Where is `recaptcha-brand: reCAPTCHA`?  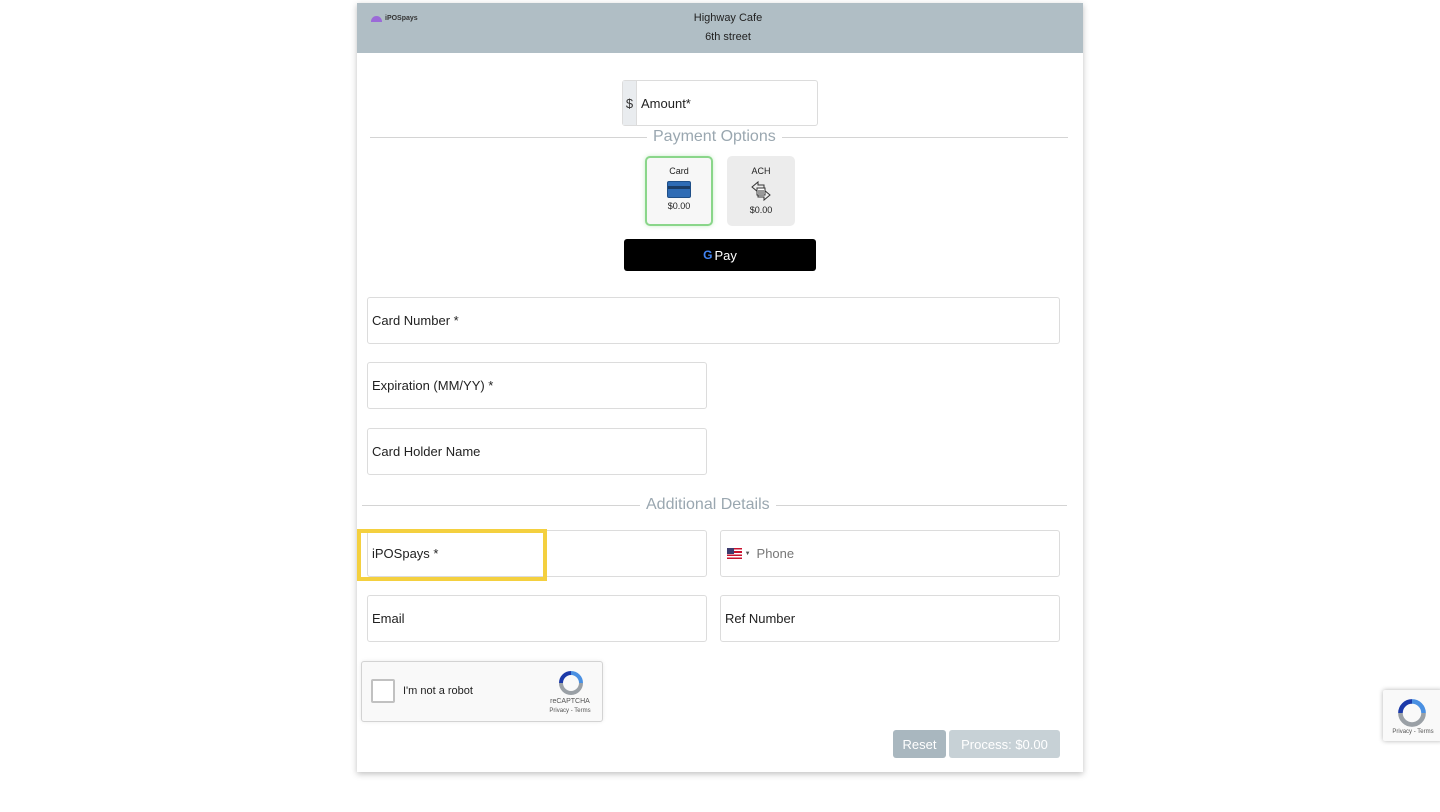
recaptcha-brand: reCAPTCHA is located at coordinates (570, 701).